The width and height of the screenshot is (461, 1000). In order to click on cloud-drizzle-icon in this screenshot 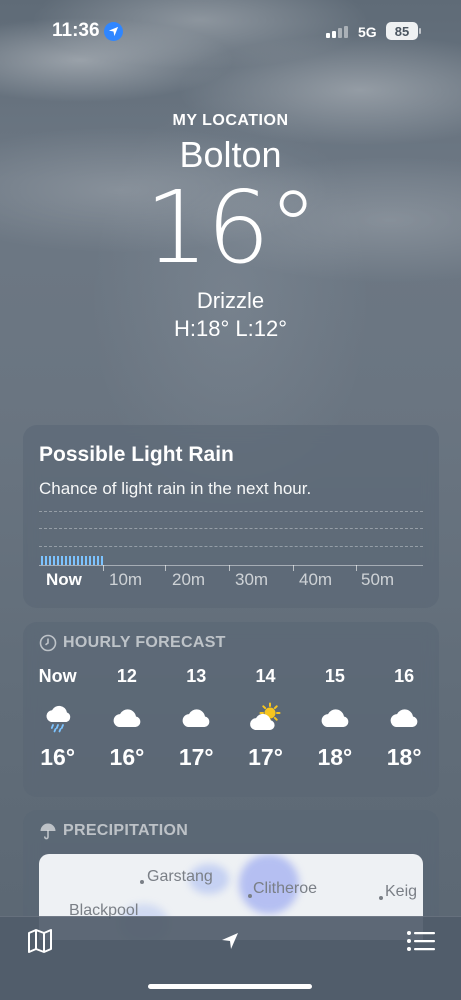, I will do `click(57, 718)`.